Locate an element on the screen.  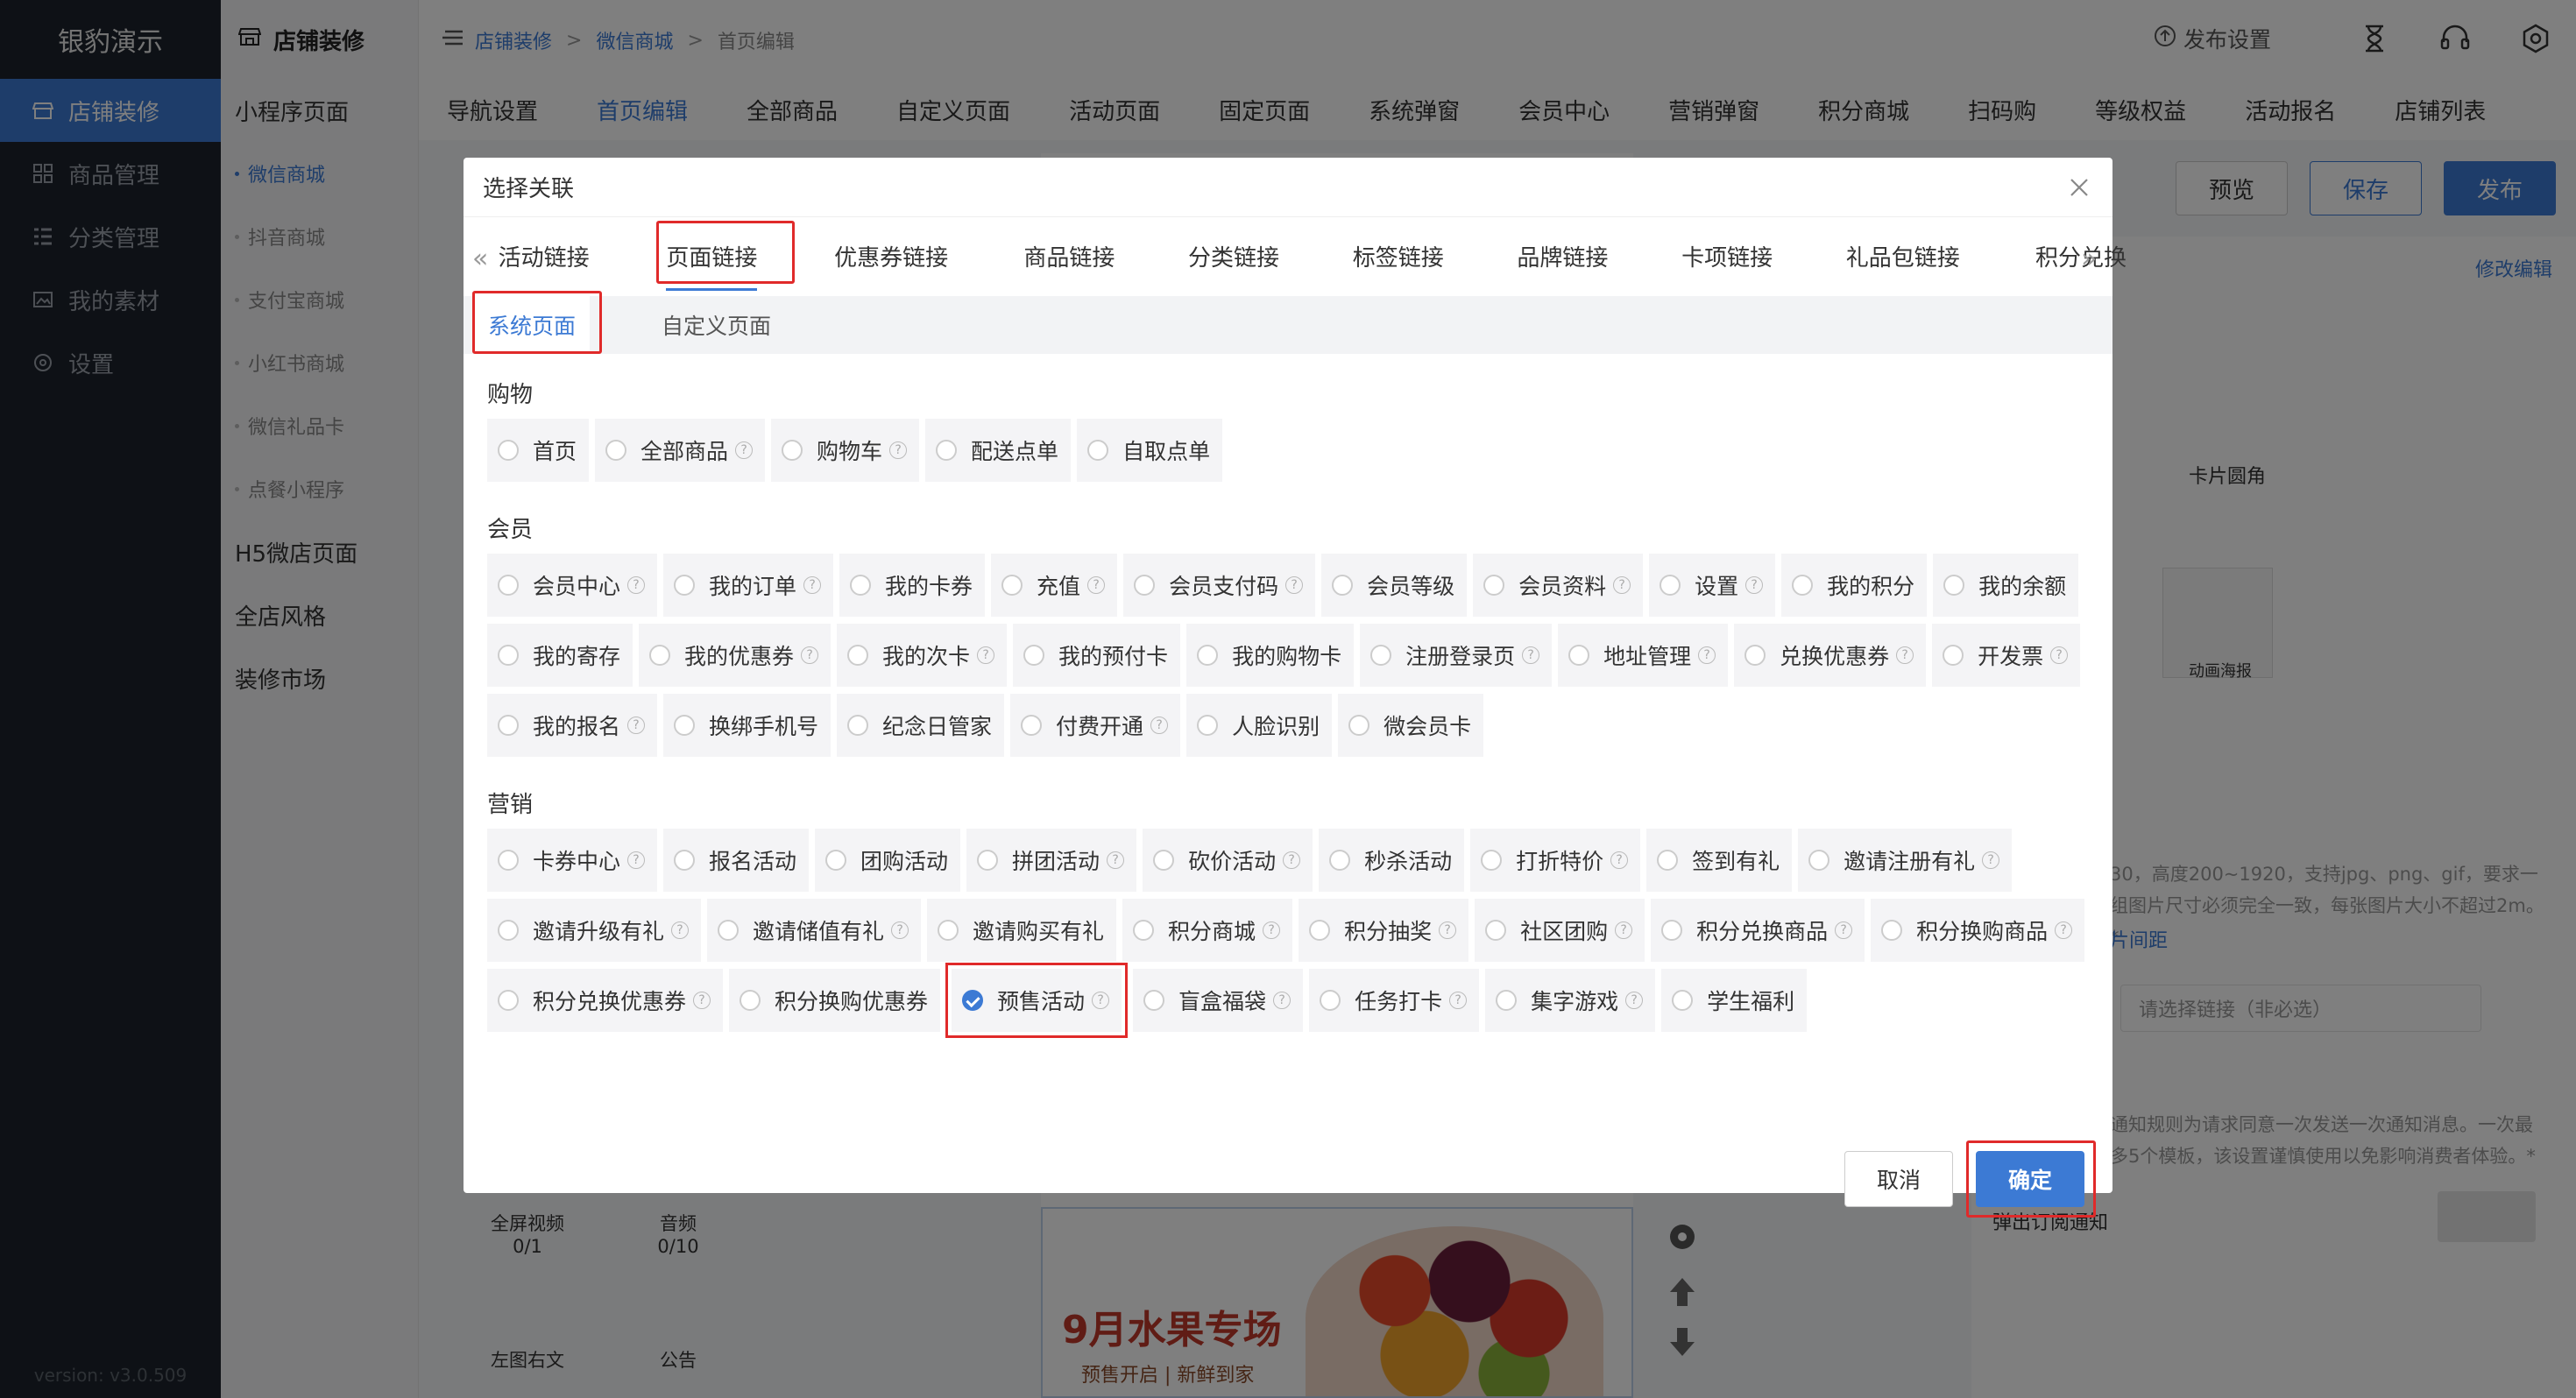
page-option: 我的次卡? is located at coordinates (922, 655).